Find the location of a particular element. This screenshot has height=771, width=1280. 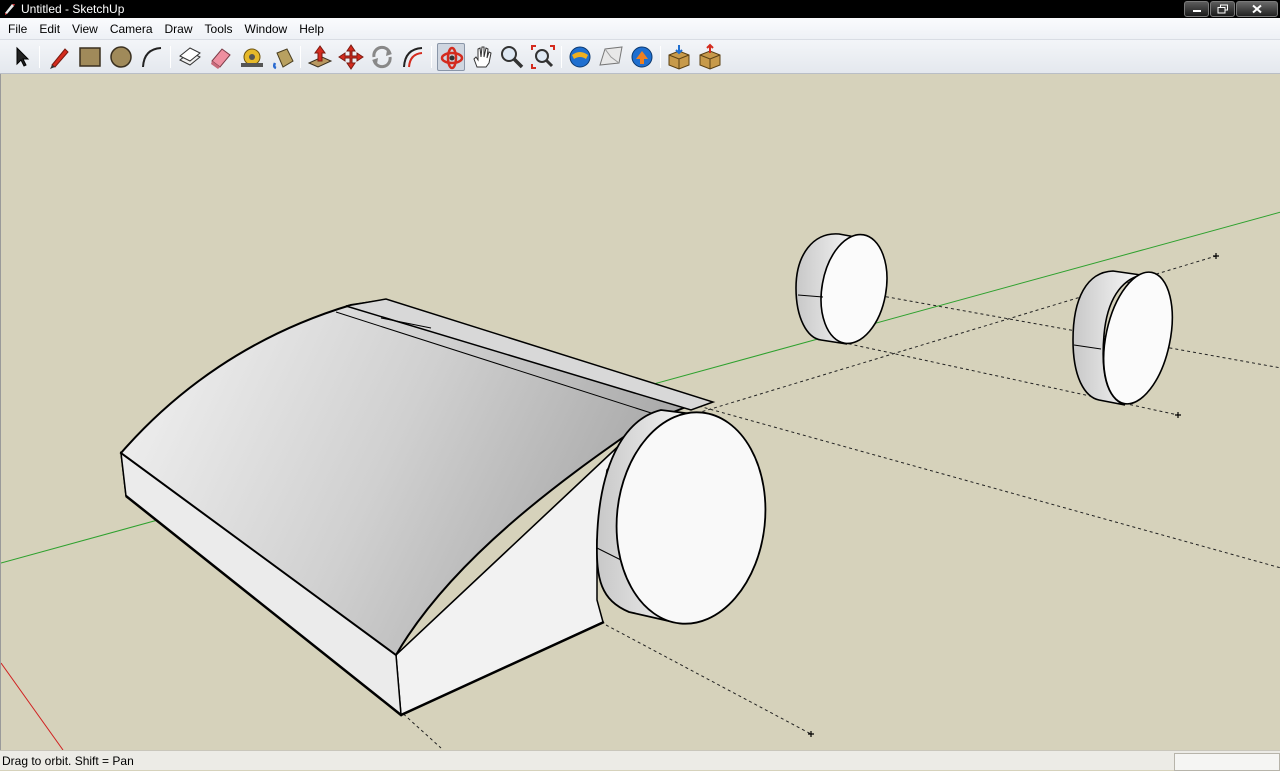

zoom-extents-icon is located at coordinates (543, 57).